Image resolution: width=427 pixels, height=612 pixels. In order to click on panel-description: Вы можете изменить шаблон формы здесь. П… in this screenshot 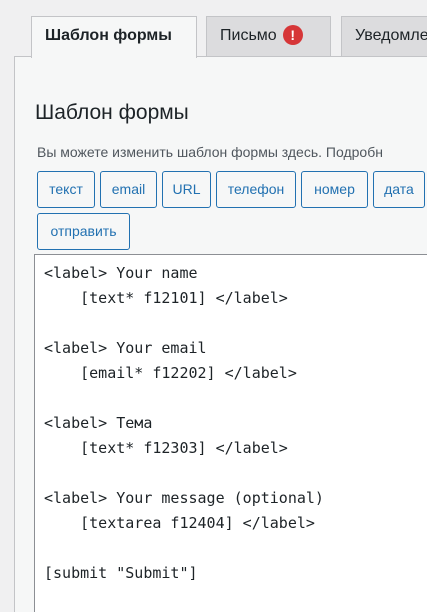, I will do `click(210, 152)`.